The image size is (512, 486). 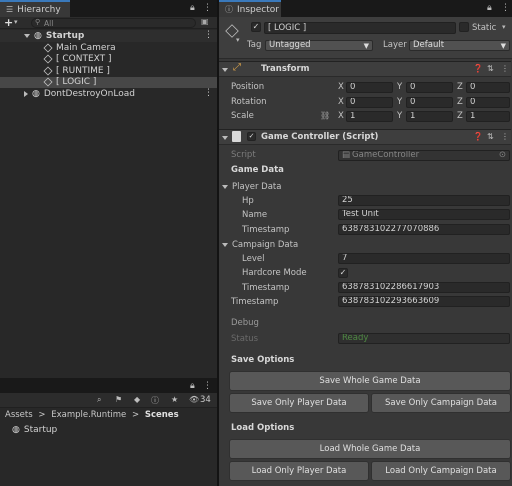 I want to click on object-picker-icon: ⊙, so click(x=502, y=155).